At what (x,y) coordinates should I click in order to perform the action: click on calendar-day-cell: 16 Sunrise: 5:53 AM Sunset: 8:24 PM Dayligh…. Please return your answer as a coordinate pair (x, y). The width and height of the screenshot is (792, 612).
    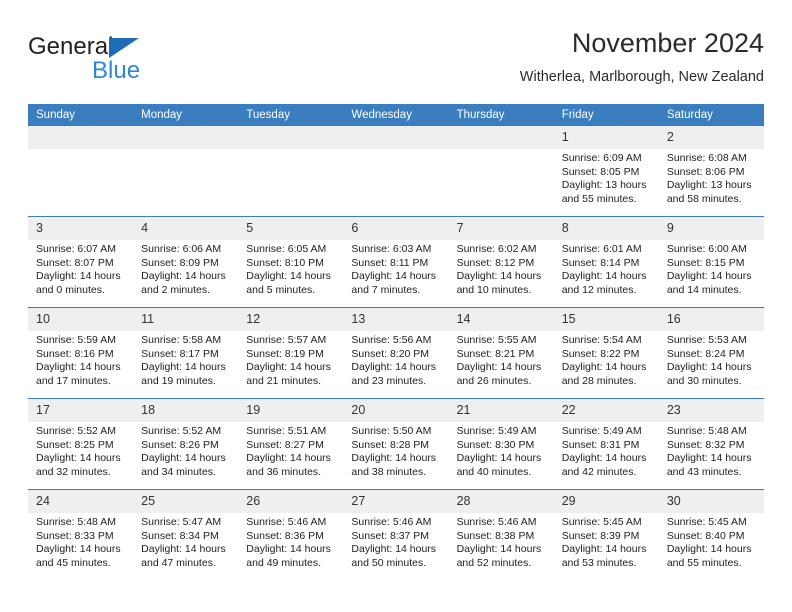
    Looking at the image, I should click on (711, 353).